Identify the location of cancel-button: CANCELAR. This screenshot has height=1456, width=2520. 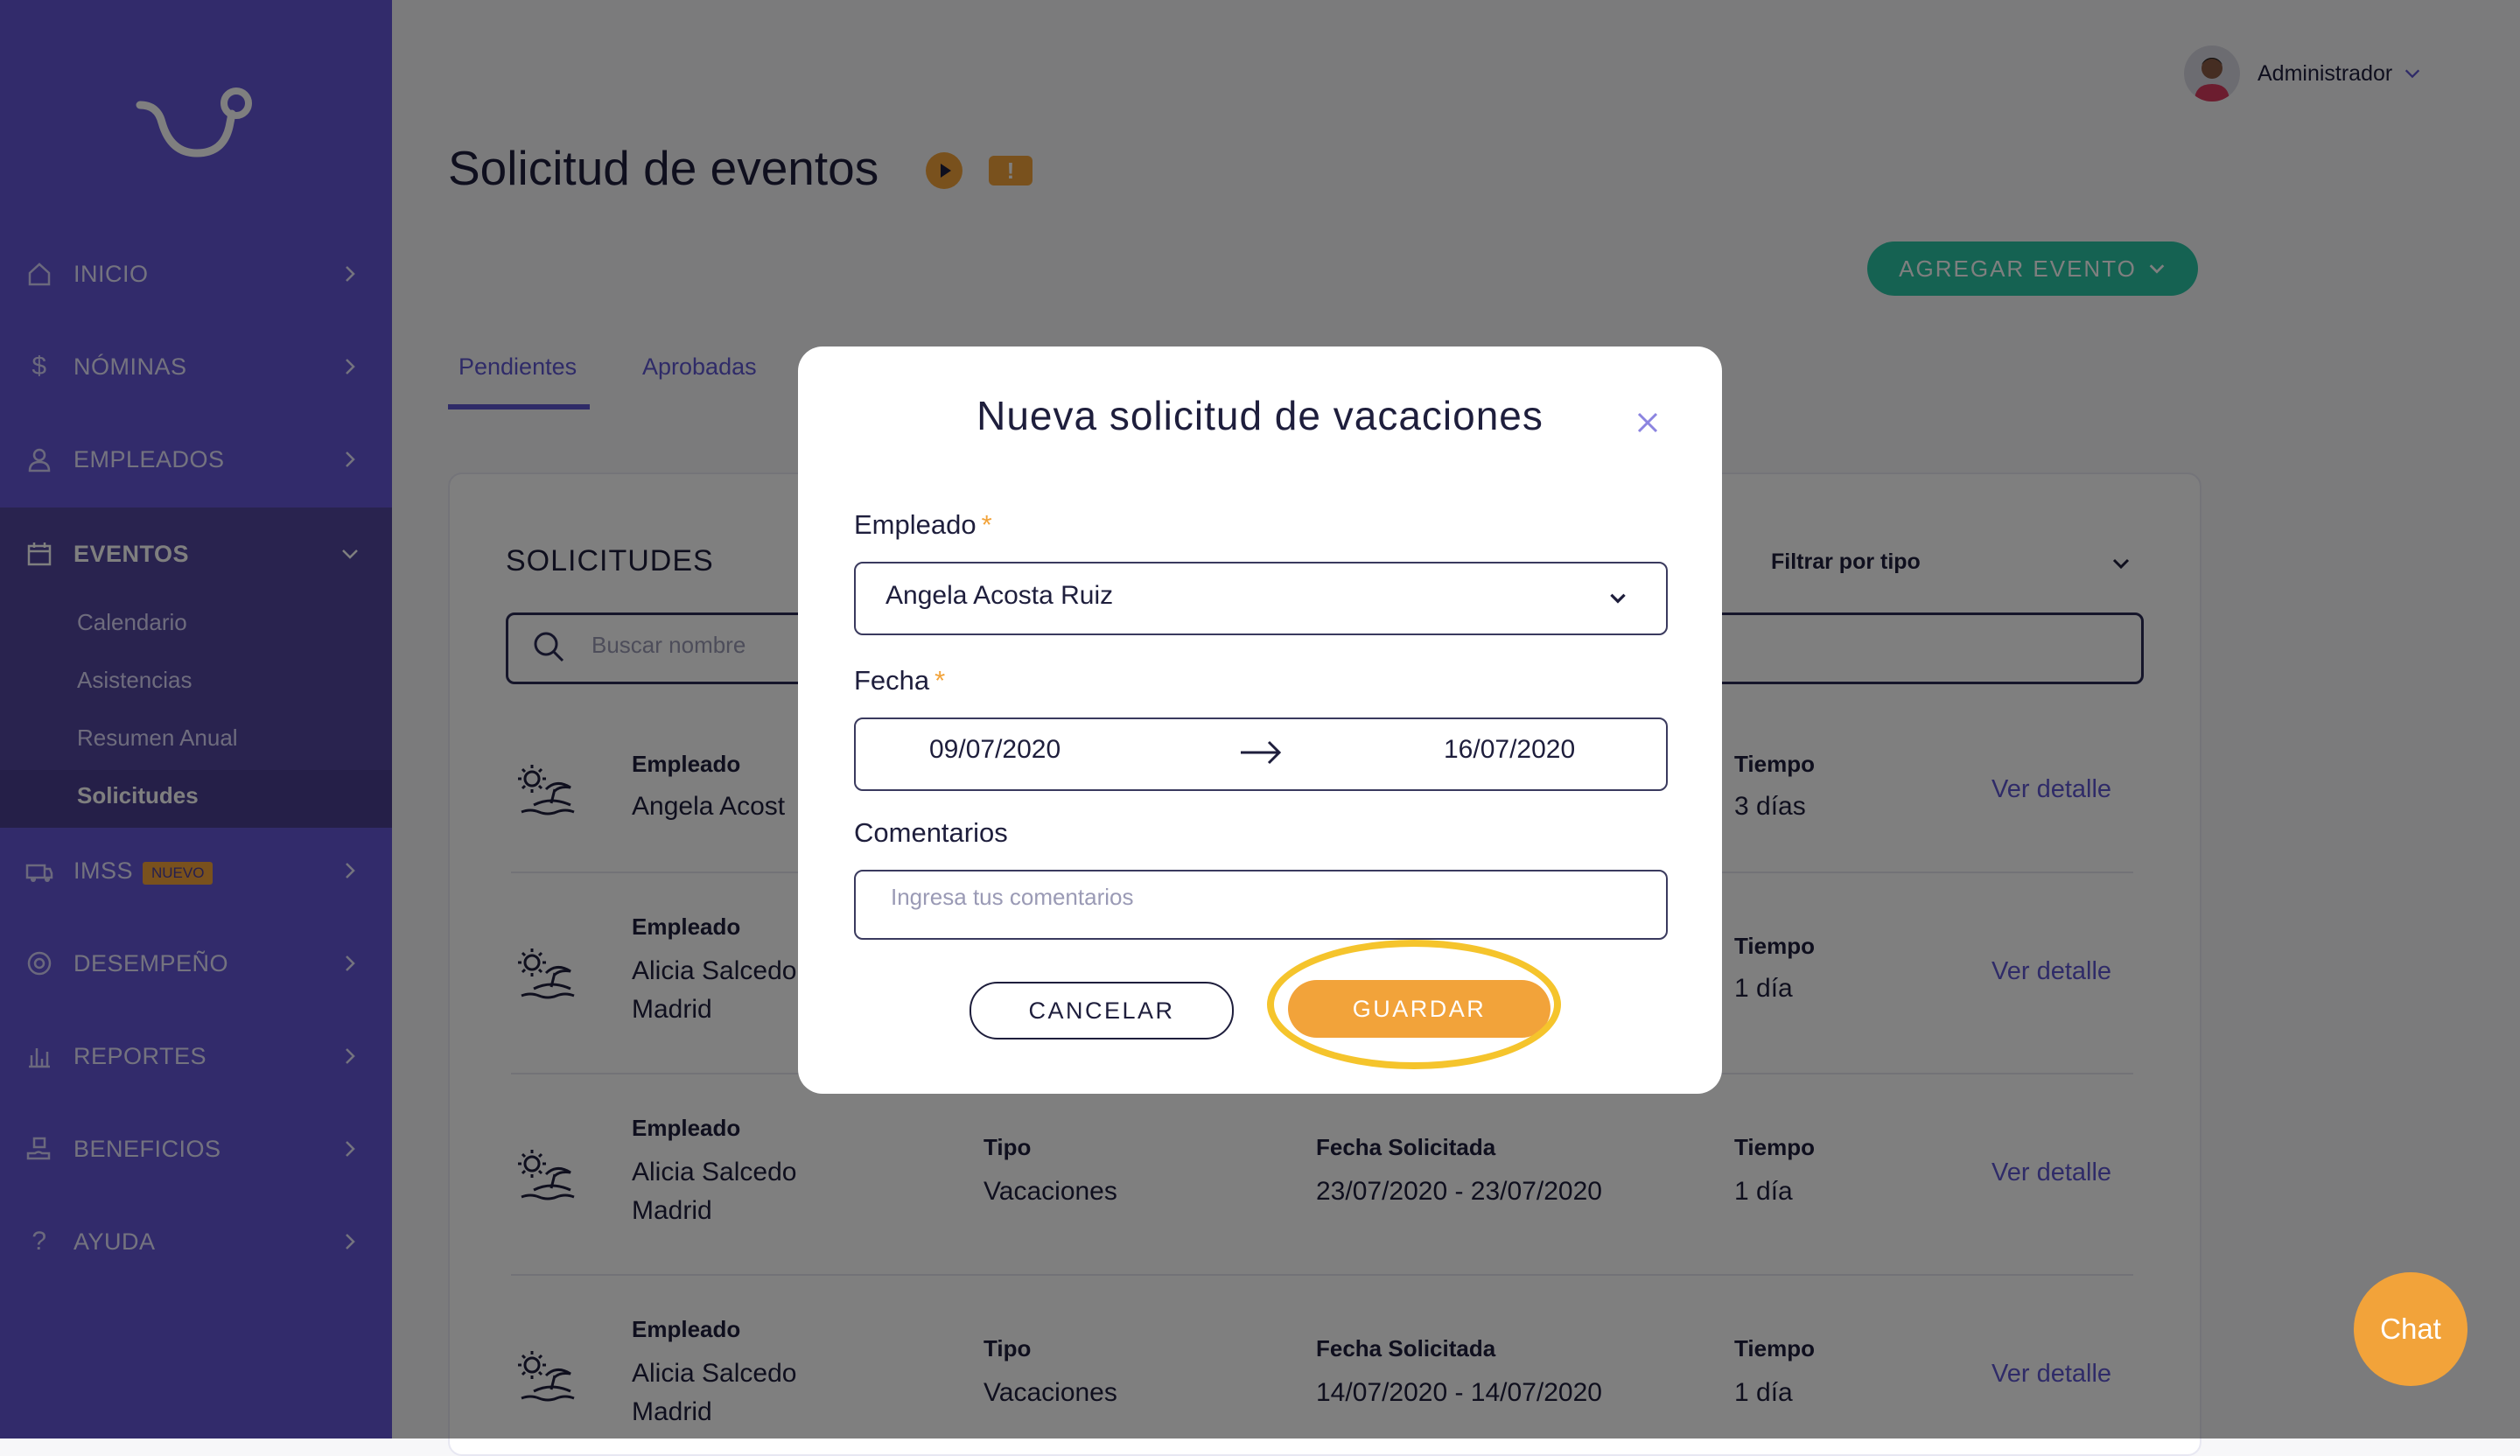
(1102, 1011).